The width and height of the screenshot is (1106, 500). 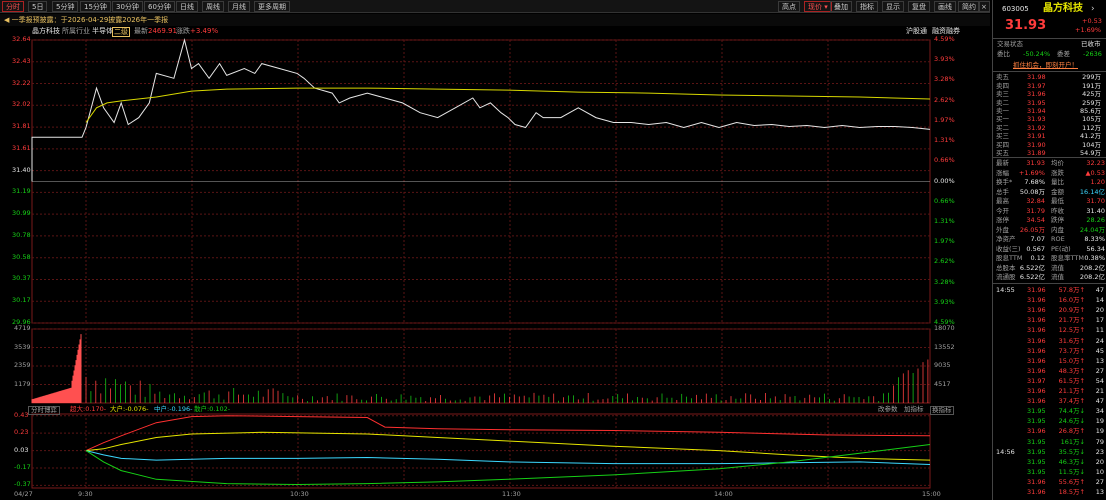 I want to click on stat-label: 总股本, so click(x=1006, y=267).